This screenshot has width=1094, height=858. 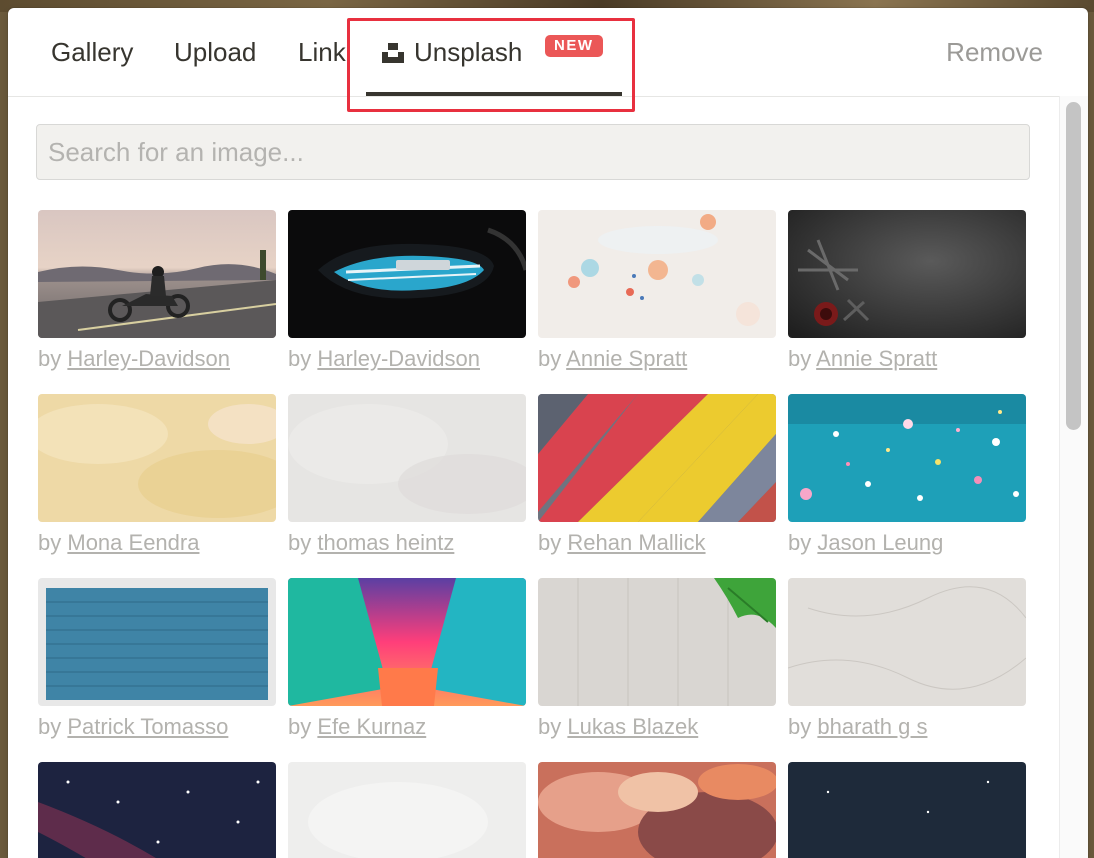 I want to click on author-link: bharath g s, so click(x=872, y=726).